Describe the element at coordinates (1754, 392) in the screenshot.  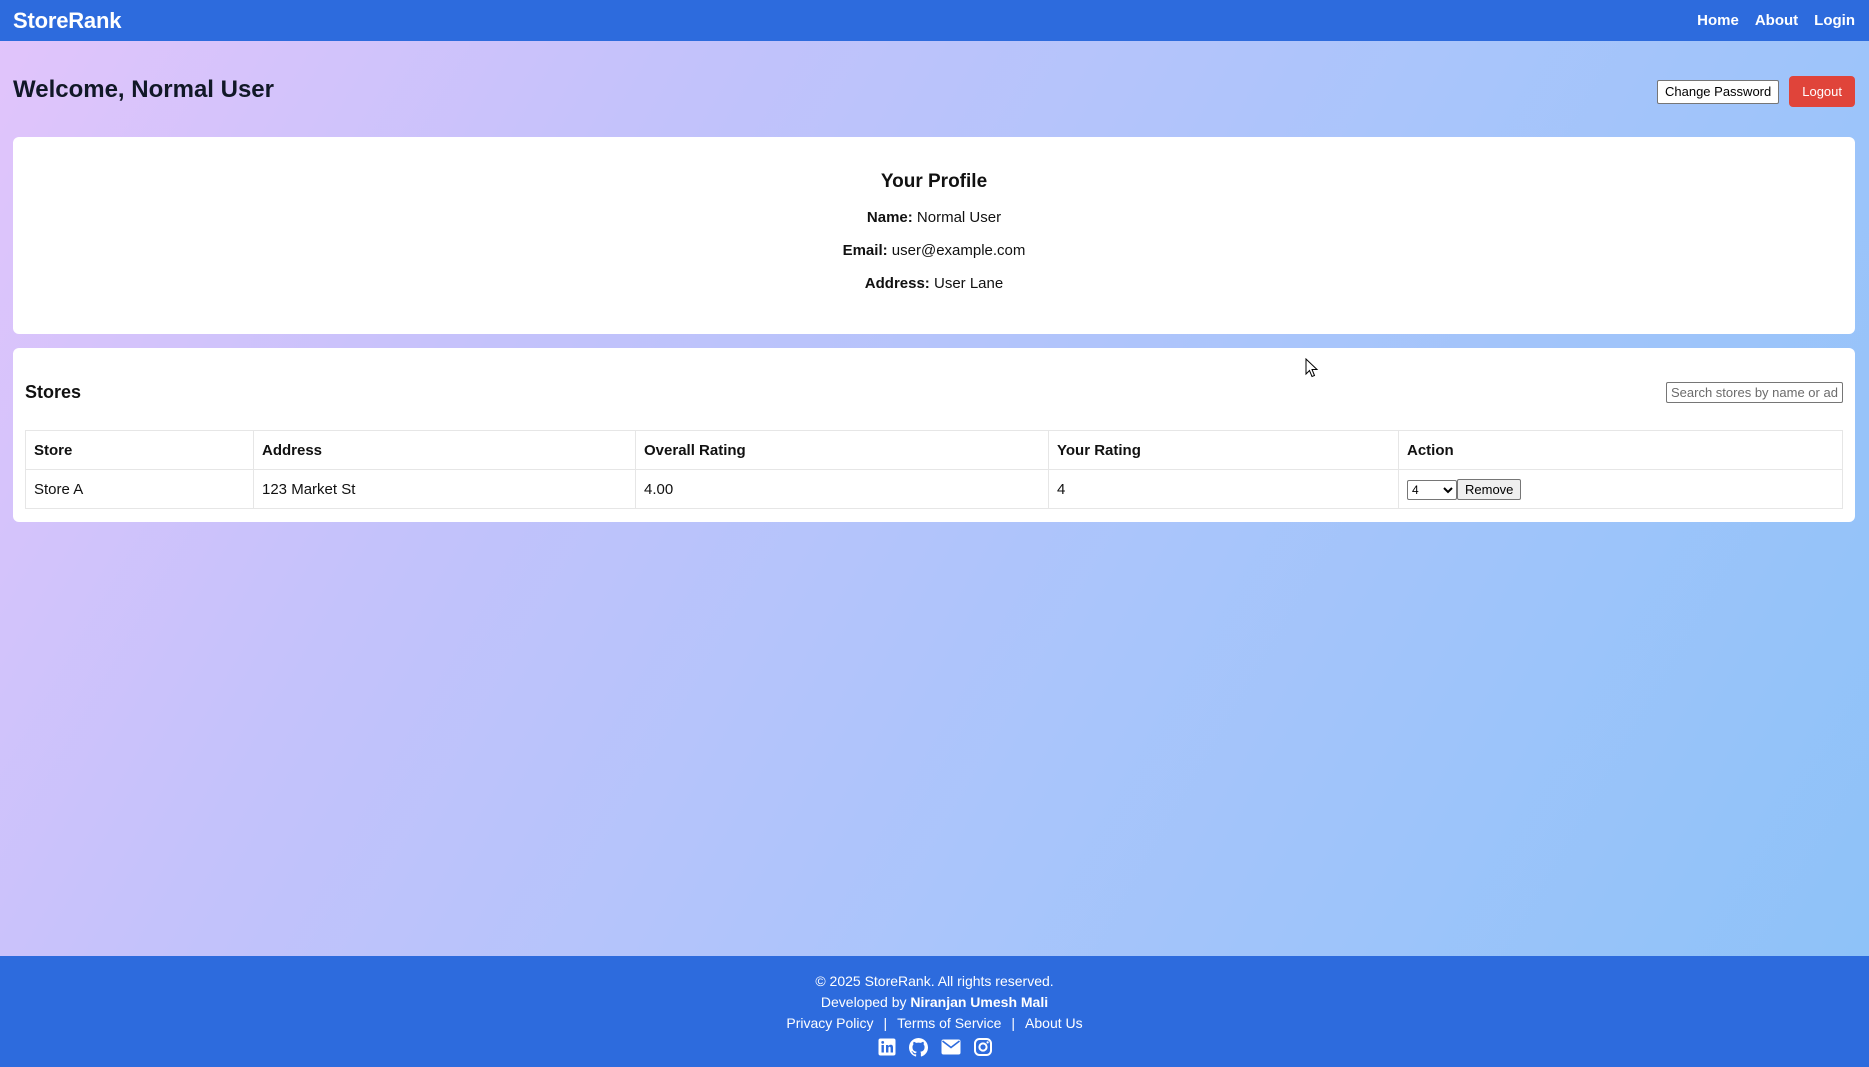
I see `search-input` at that location.